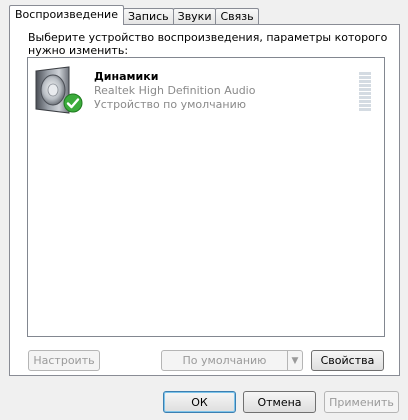 The height and width of the screenshot is (420, 408). I want to click on set-default-dropdown-arrow: ▼, so click(295, 360).